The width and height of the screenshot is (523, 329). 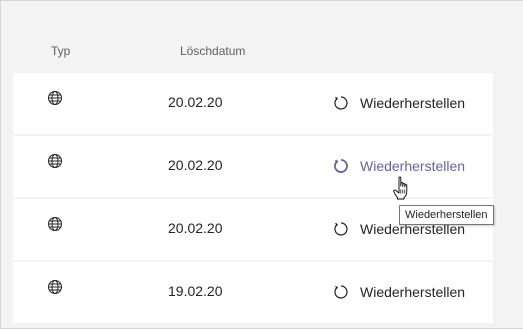 What do you see at coordinates (446, 215) in the screenshot?
I see `restore-tooltip: Wiederherstellen` at bounding box center [446, 215].